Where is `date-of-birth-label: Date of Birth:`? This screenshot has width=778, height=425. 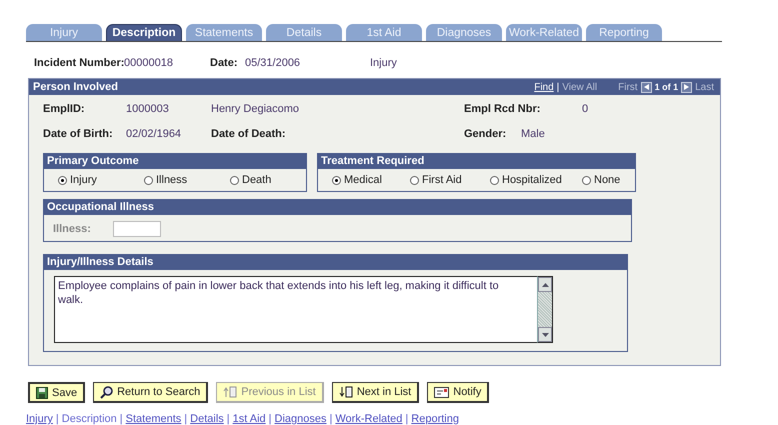
date-of-birth-label: Date of Birth: is located at coordinates (78, 134).